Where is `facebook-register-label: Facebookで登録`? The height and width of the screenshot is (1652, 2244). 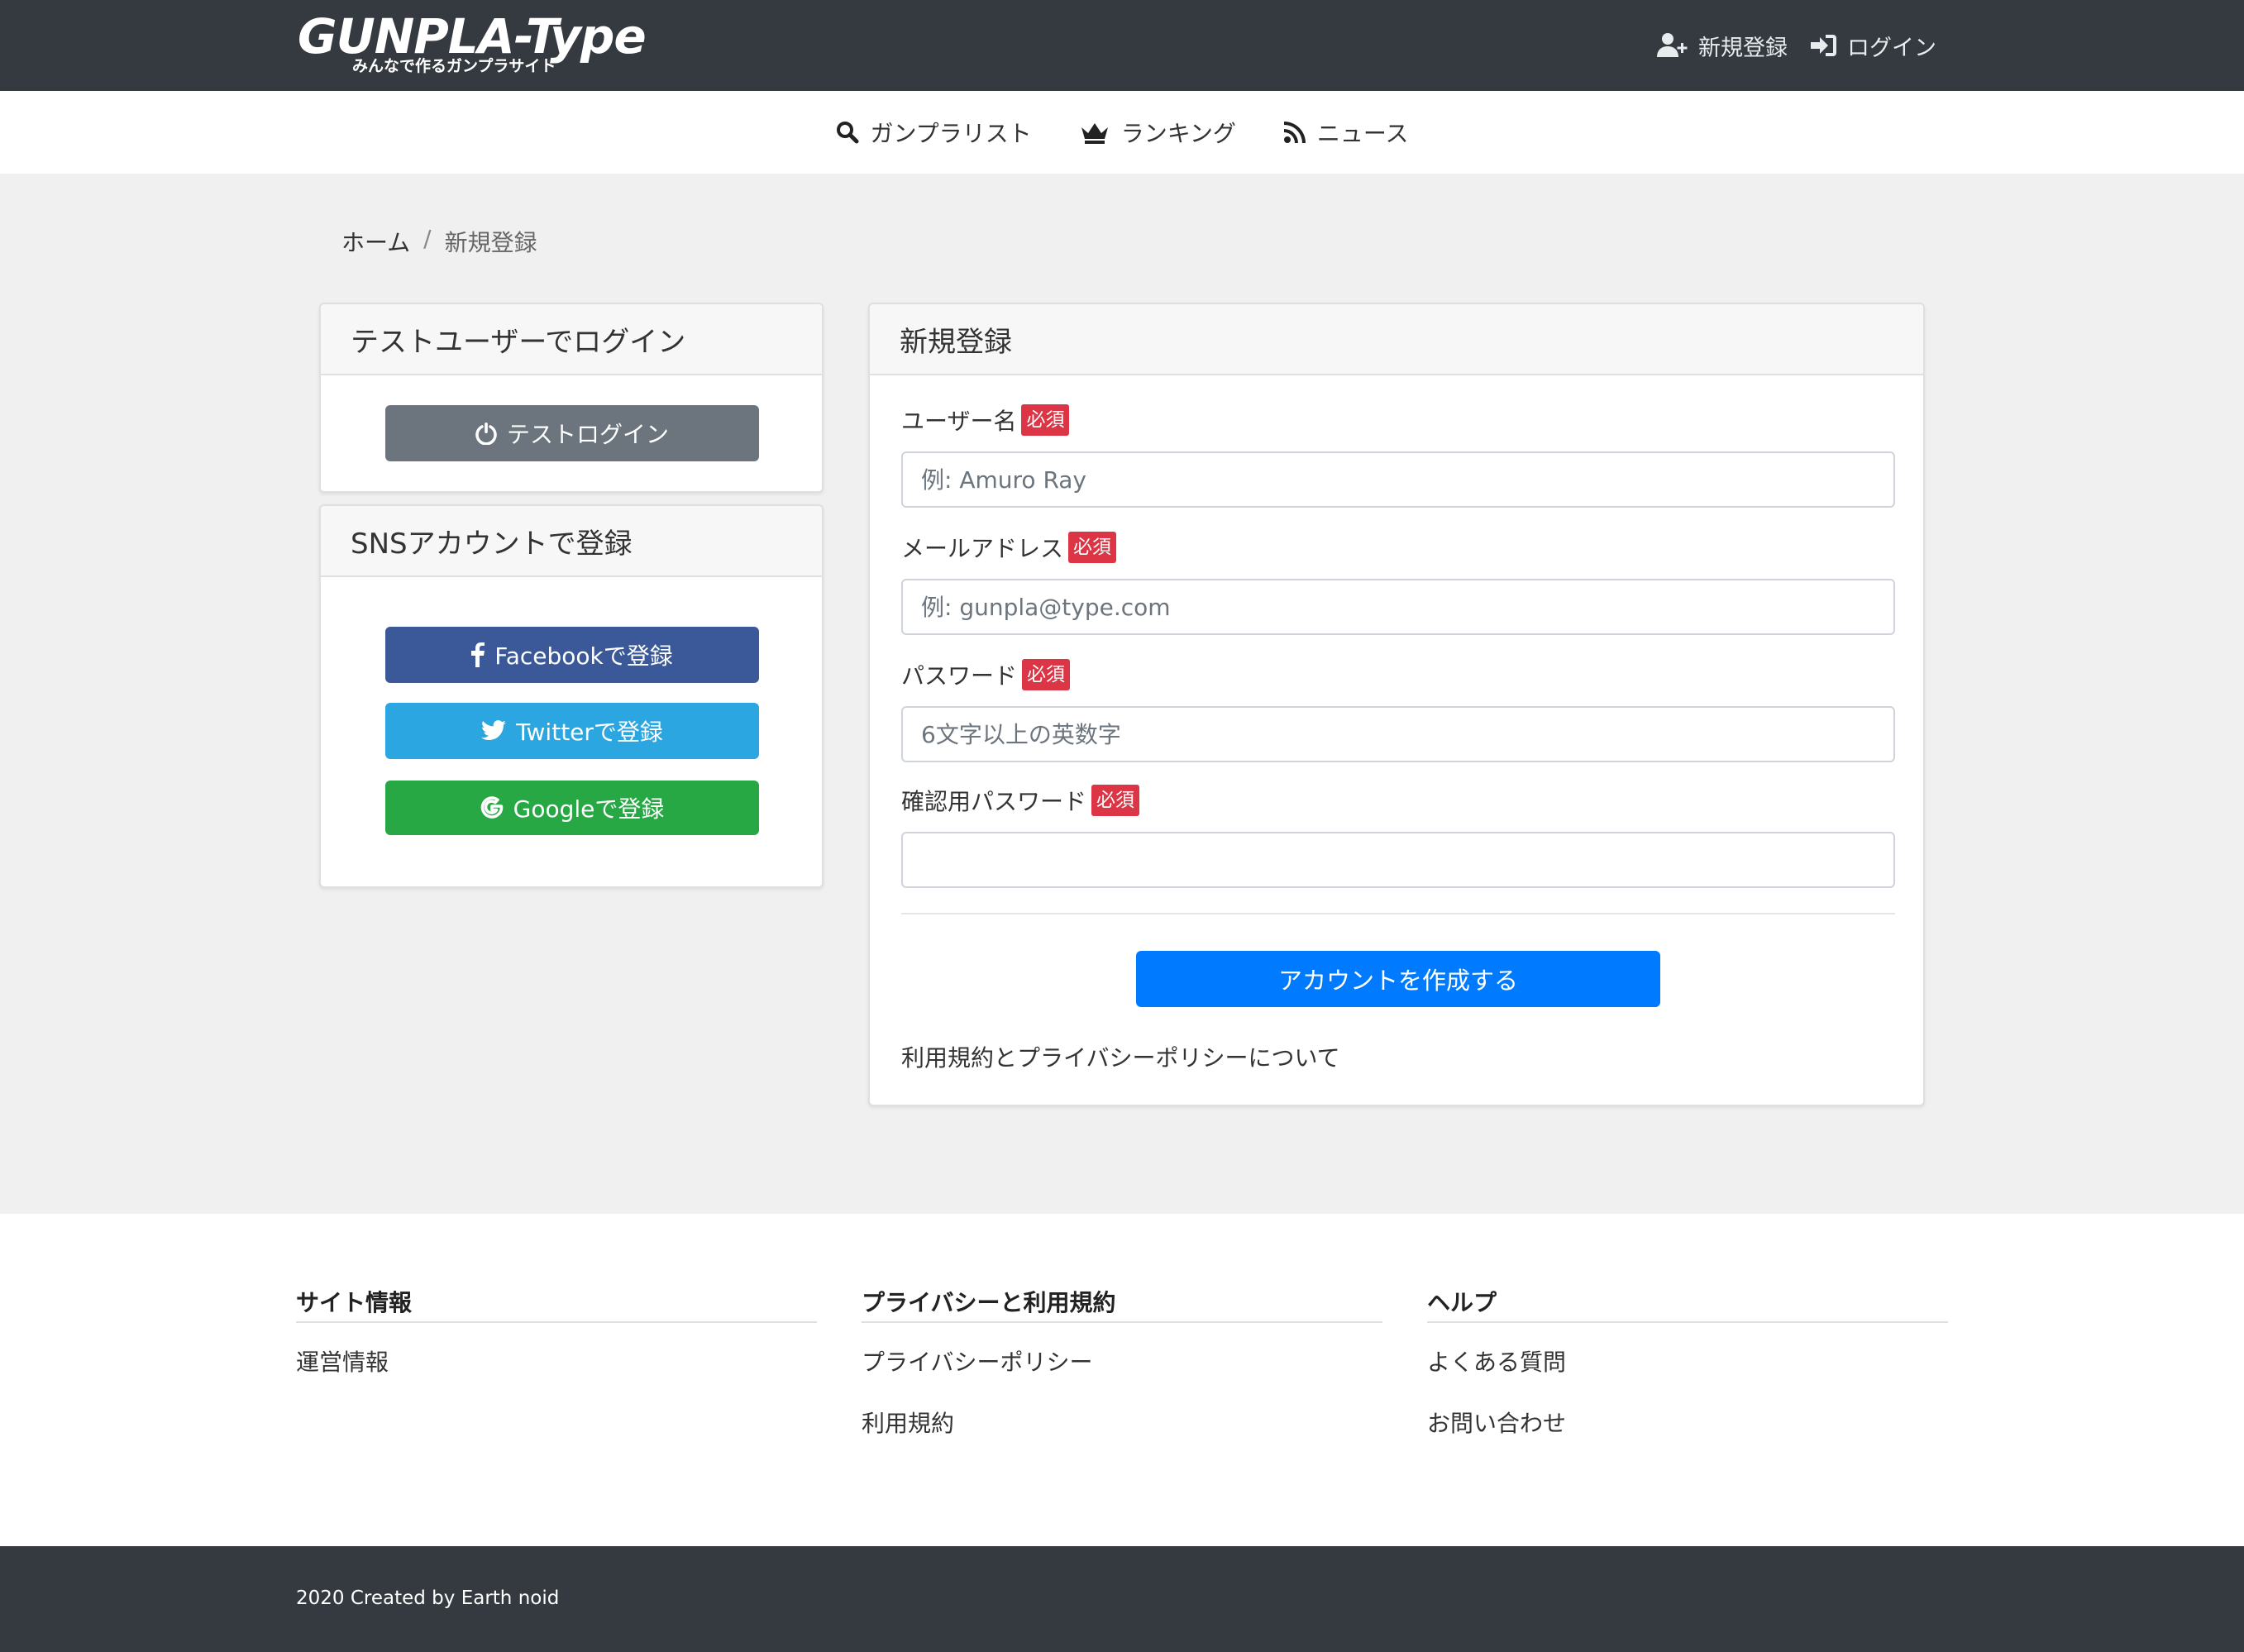 facebook-register-label: Facebookで登録 is located at coordinates (583, 656).